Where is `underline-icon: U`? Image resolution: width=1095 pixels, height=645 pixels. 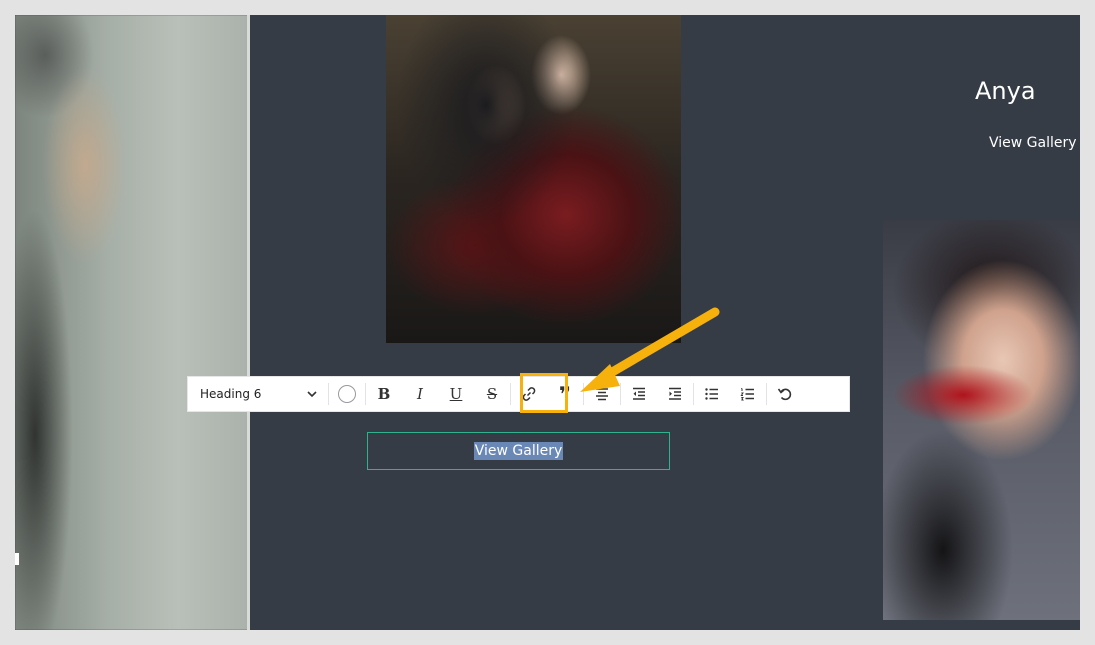
underline-icon: U is located at coordinates (456, 394).